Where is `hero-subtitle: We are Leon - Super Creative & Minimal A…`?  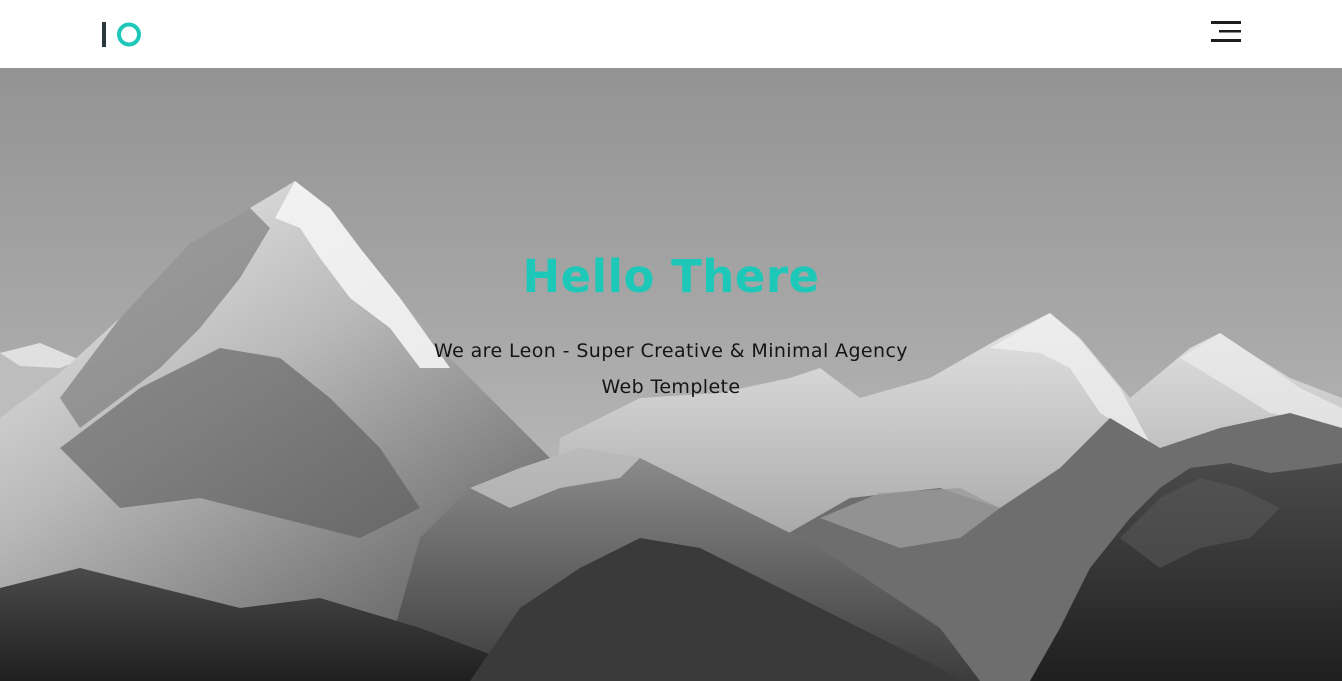
hero-subtitle: We are Leon - Super Creative & Minimal A… is located at coordinates (671, 369).